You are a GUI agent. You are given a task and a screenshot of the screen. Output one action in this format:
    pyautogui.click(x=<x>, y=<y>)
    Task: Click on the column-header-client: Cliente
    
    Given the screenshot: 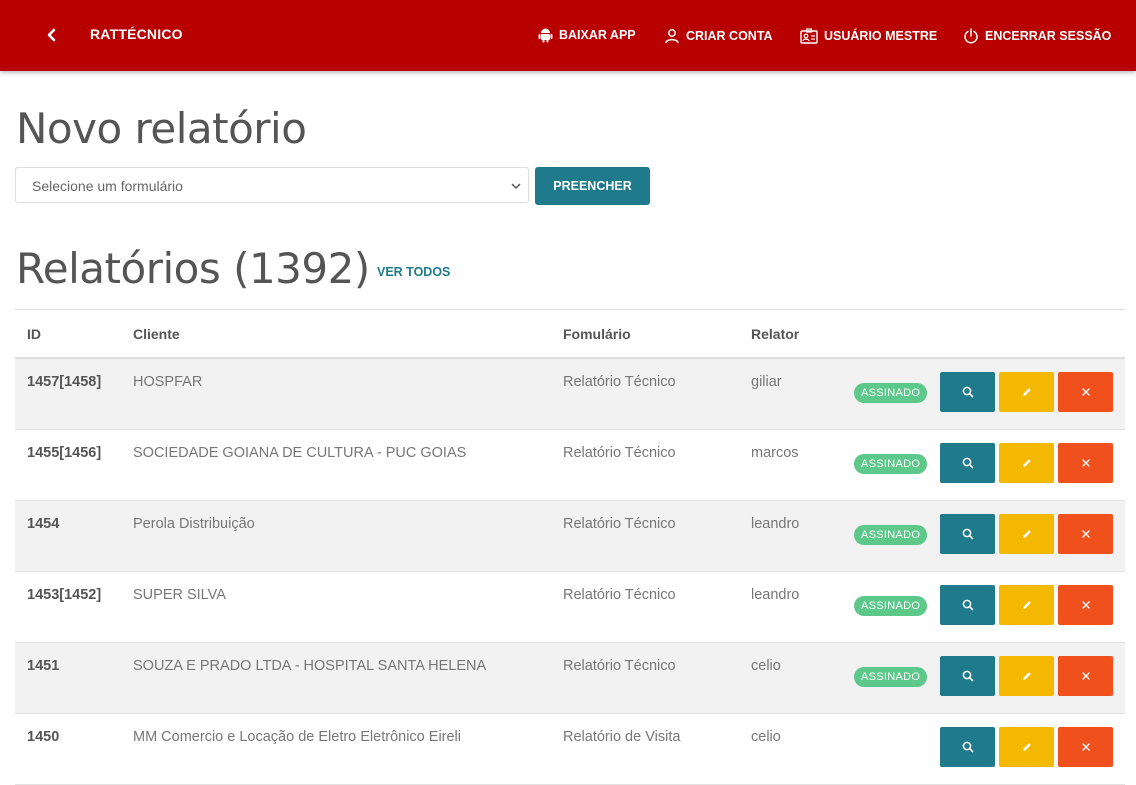 What is the action you would take?
    pyautogui.click(x=156, y=334)
    